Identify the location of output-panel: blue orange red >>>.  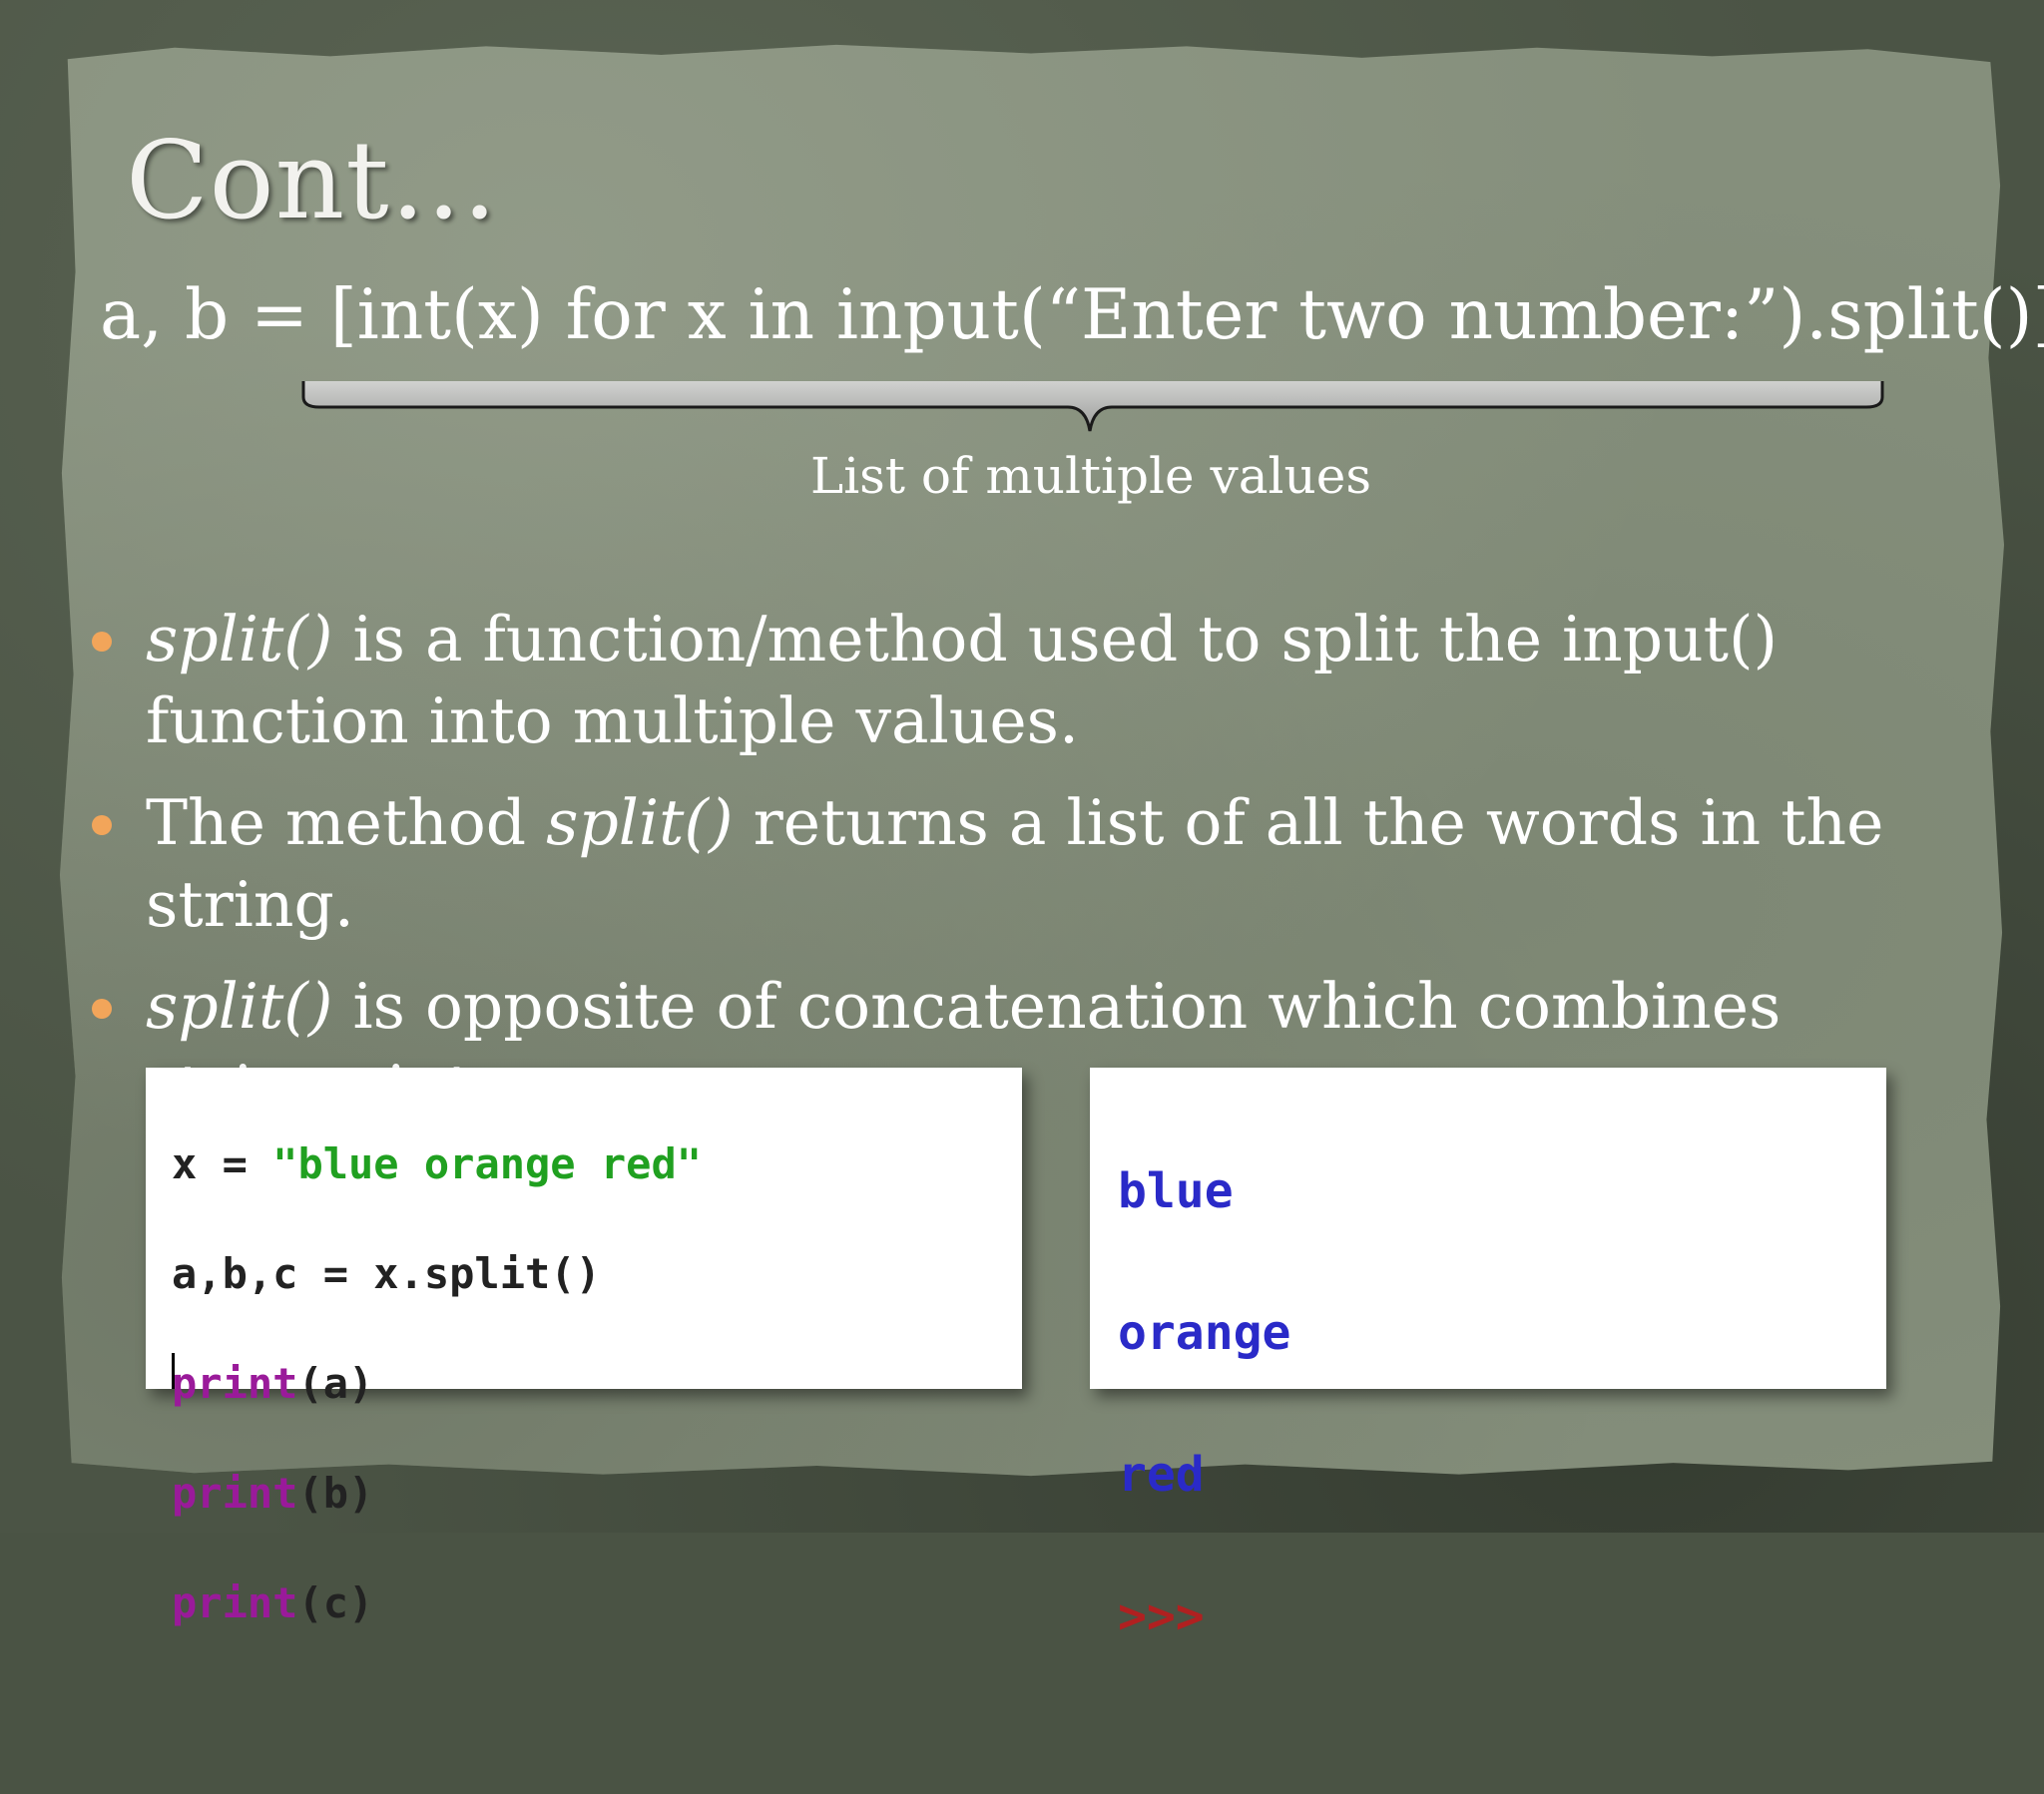
(1488, 1356).